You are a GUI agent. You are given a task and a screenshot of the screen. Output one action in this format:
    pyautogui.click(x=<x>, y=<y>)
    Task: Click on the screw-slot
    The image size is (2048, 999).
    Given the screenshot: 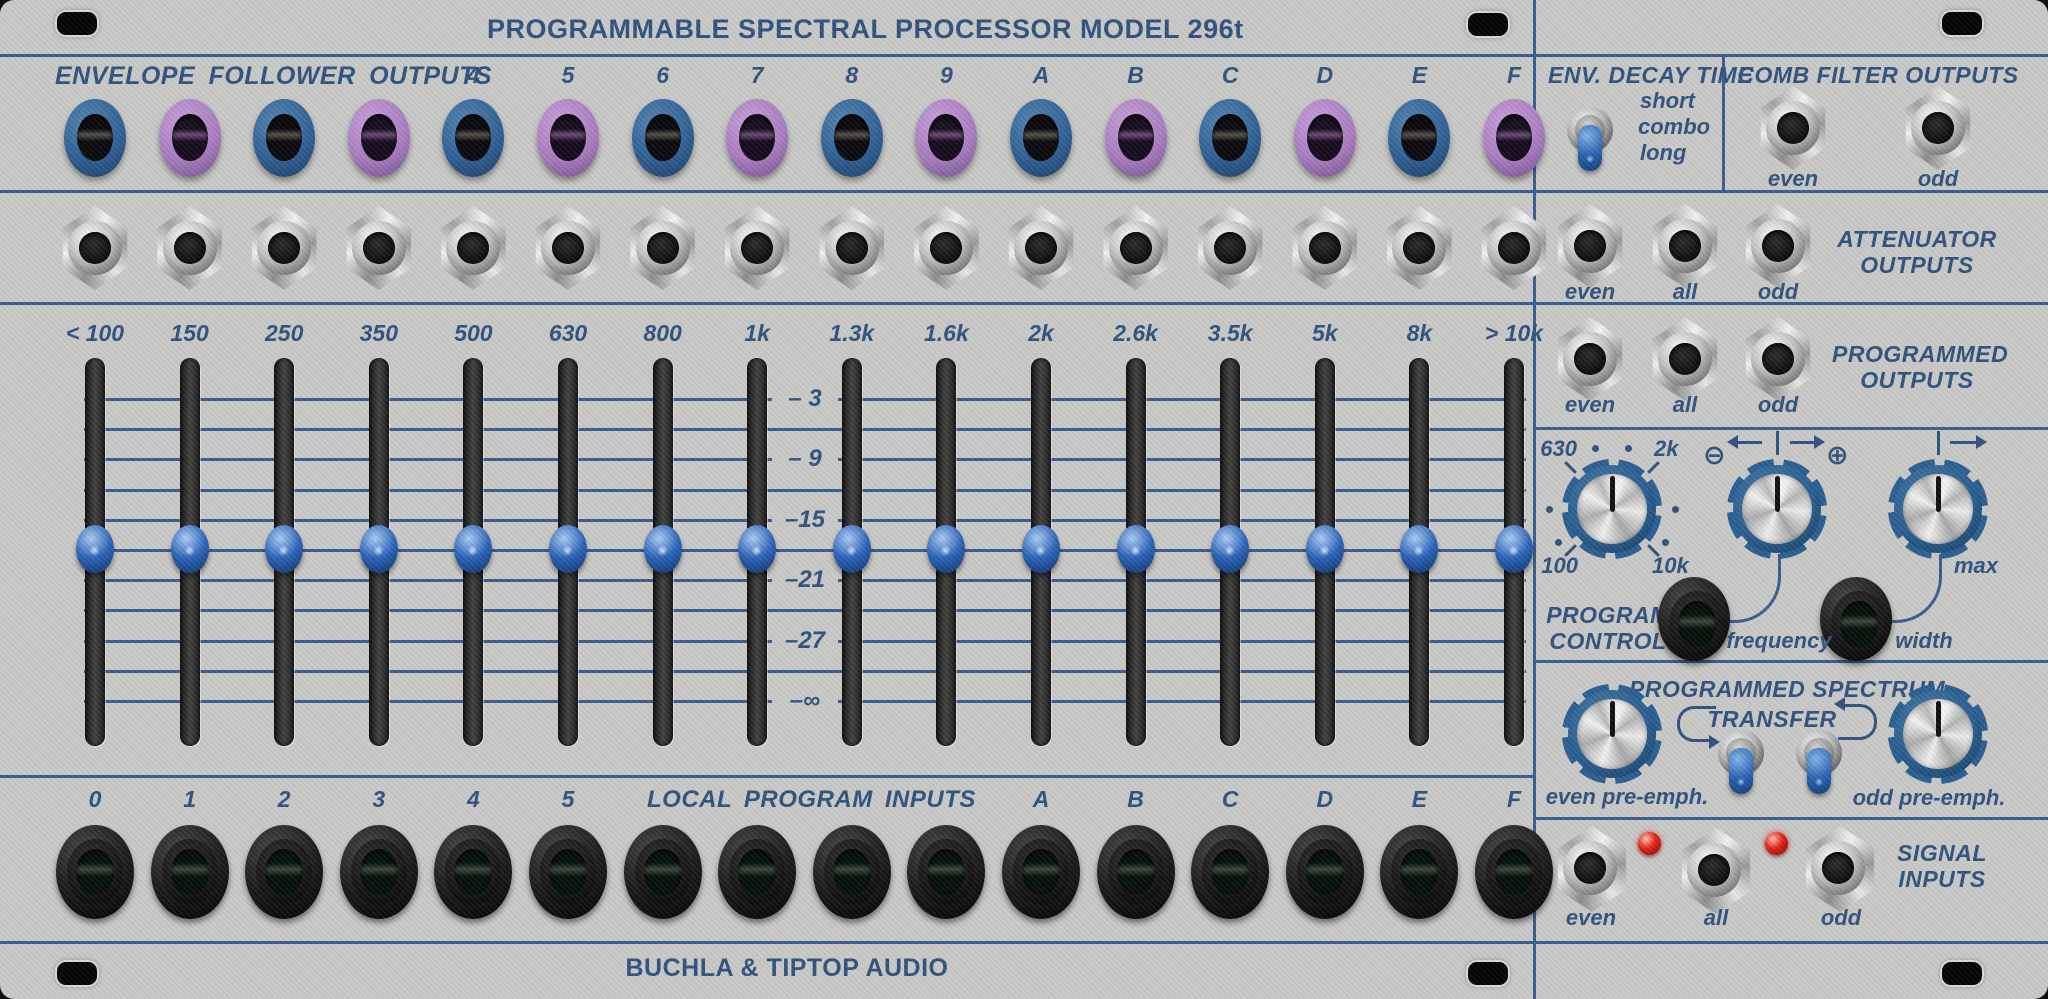 What is the action you would take?
    pyautogui.click(x=1488, y=973)
    